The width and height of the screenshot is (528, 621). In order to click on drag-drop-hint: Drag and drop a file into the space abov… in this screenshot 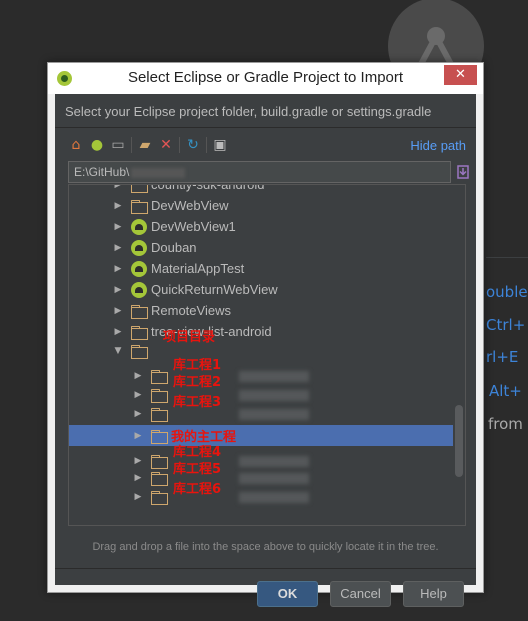, I will do `click(265, 547)`.